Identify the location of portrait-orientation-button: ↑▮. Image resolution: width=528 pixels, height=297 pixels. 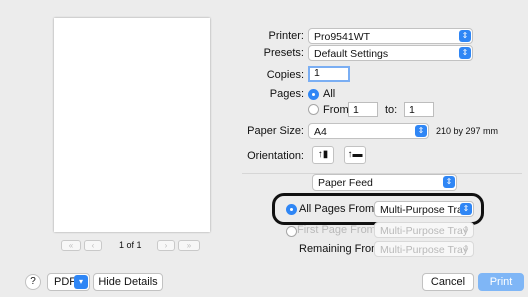
(323, 155).